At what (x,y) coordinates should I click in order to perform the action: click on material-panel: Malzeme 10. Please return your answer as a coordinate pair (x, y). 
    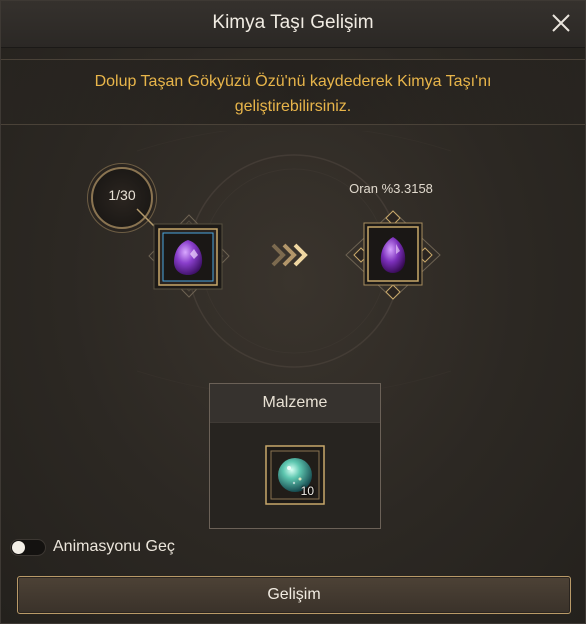
    Looking at the image, I should click on (295, 456).